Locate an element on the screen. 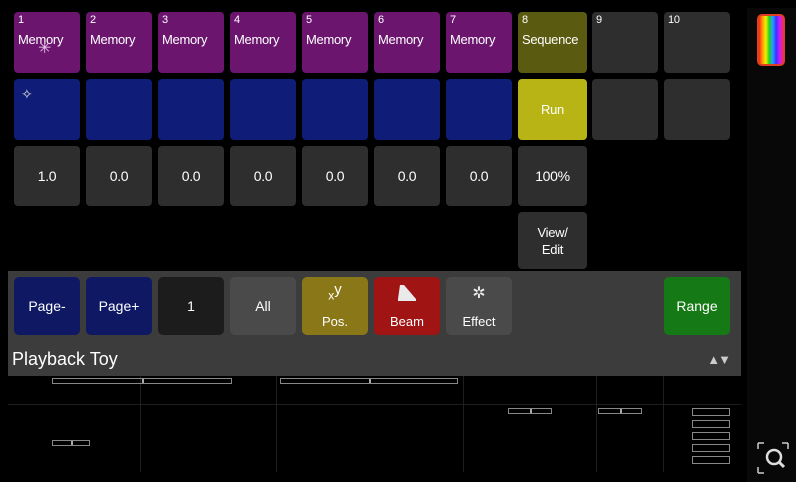 The image size is (796, 482). memory-playback-3: 3 Memory is located at coordinates (191, 42).